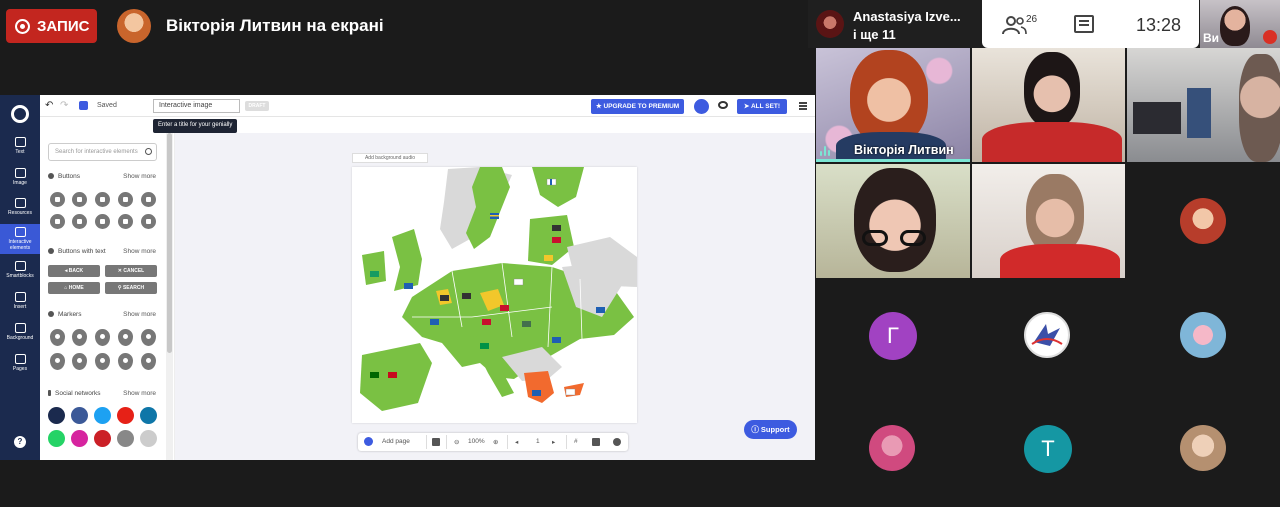  I want to click on support-button: ⓘ Support, so click(770, 429).